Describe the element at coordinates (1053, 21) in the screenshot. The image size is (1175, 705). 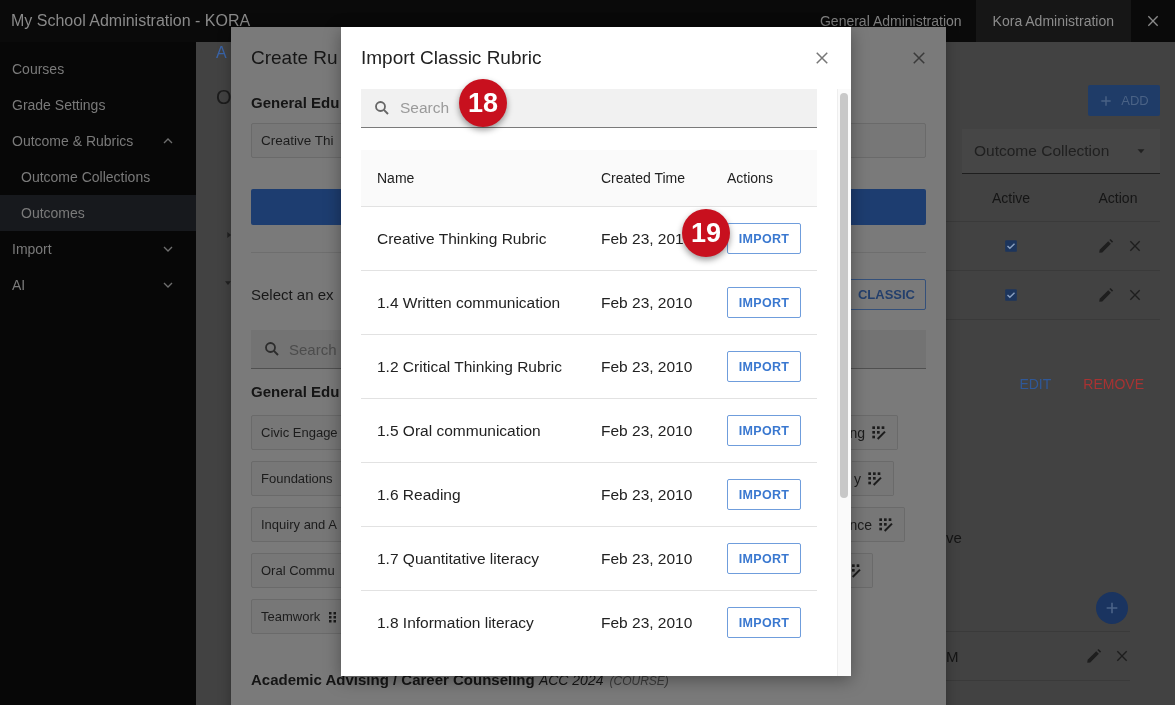
I see `nav-tab: Kora Administration` at that location.